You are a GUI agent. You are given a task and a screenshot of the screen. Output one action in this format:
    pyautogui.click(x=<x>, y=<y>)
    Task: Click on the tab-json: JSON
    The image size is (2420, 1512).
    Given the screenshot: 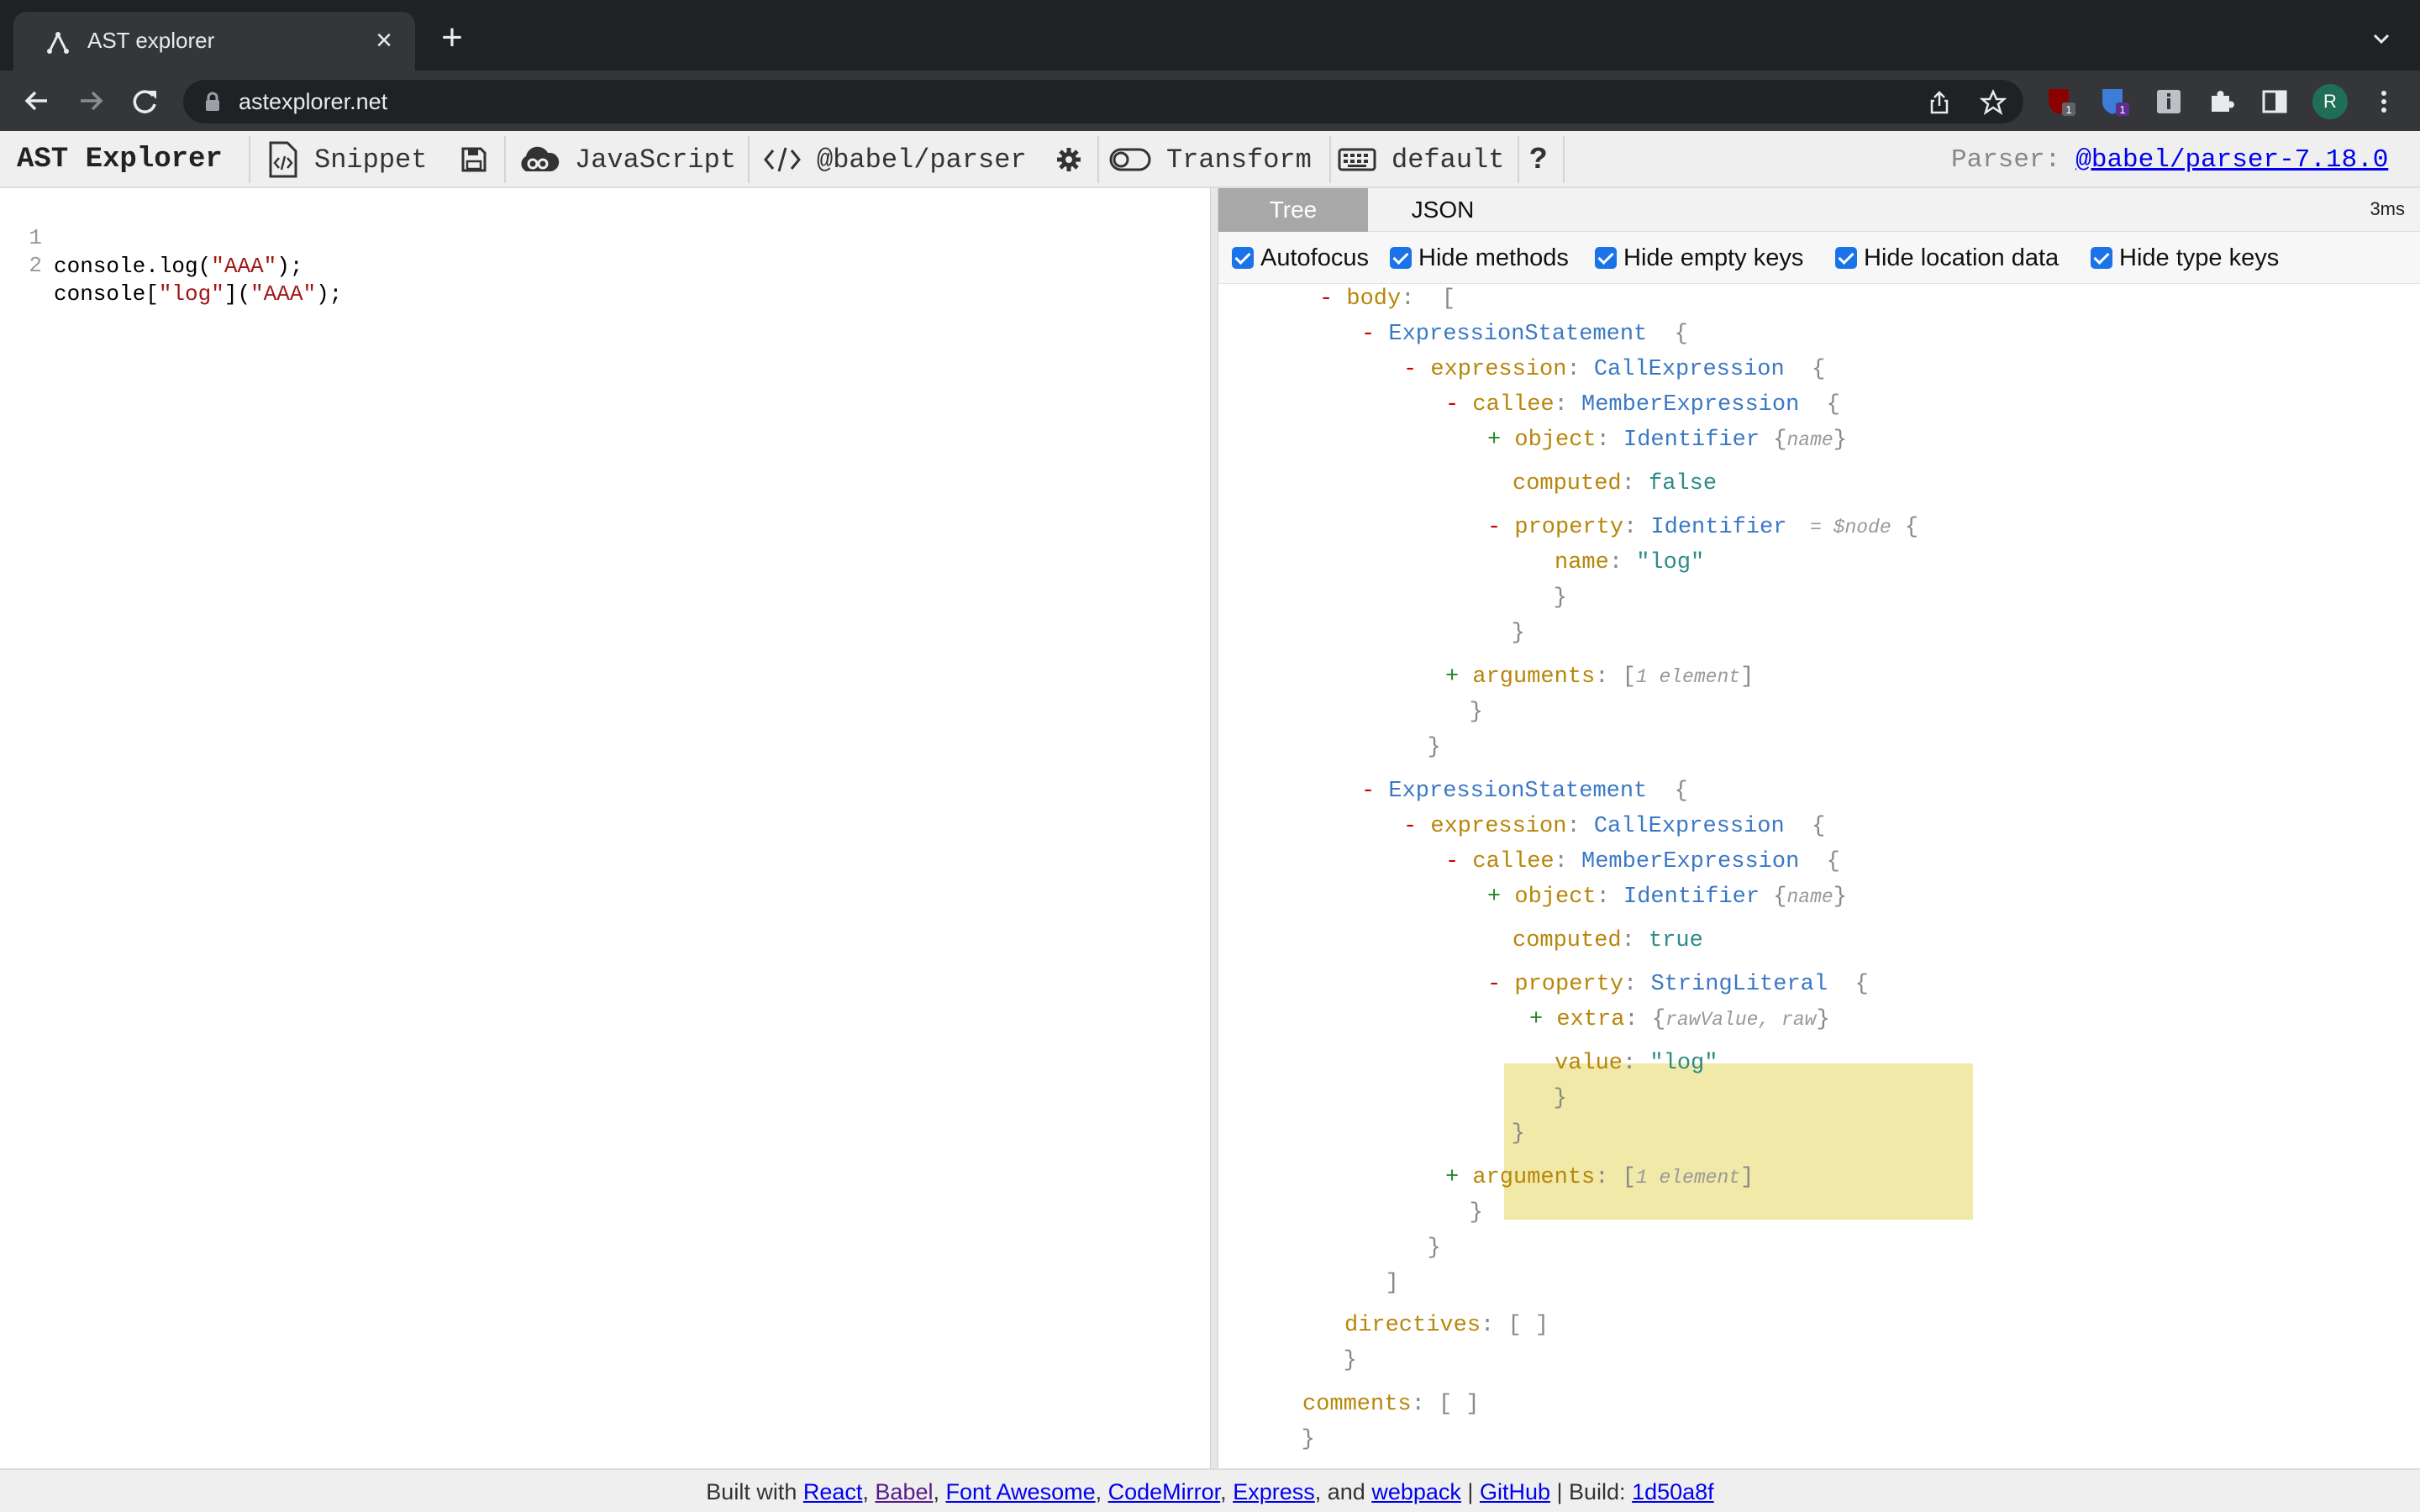 What is the action you would take?
    pyautogui.click(x=1443, y=210)
    